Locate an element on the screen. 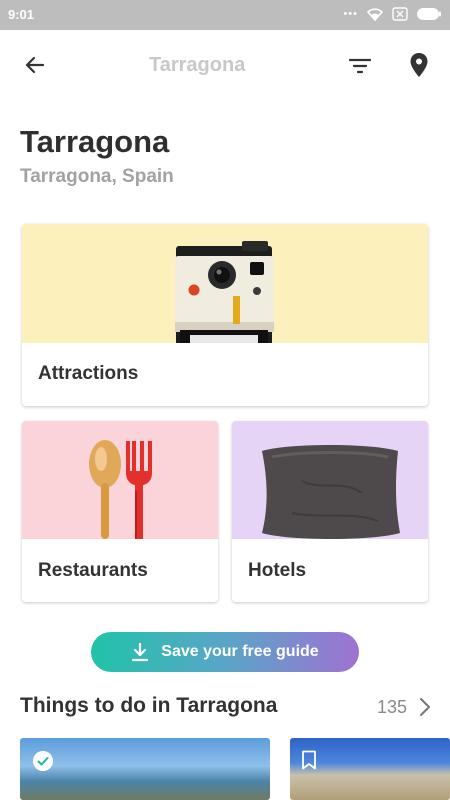  category-card-restaurants: Restaurants is located at coordinates (120, 511).